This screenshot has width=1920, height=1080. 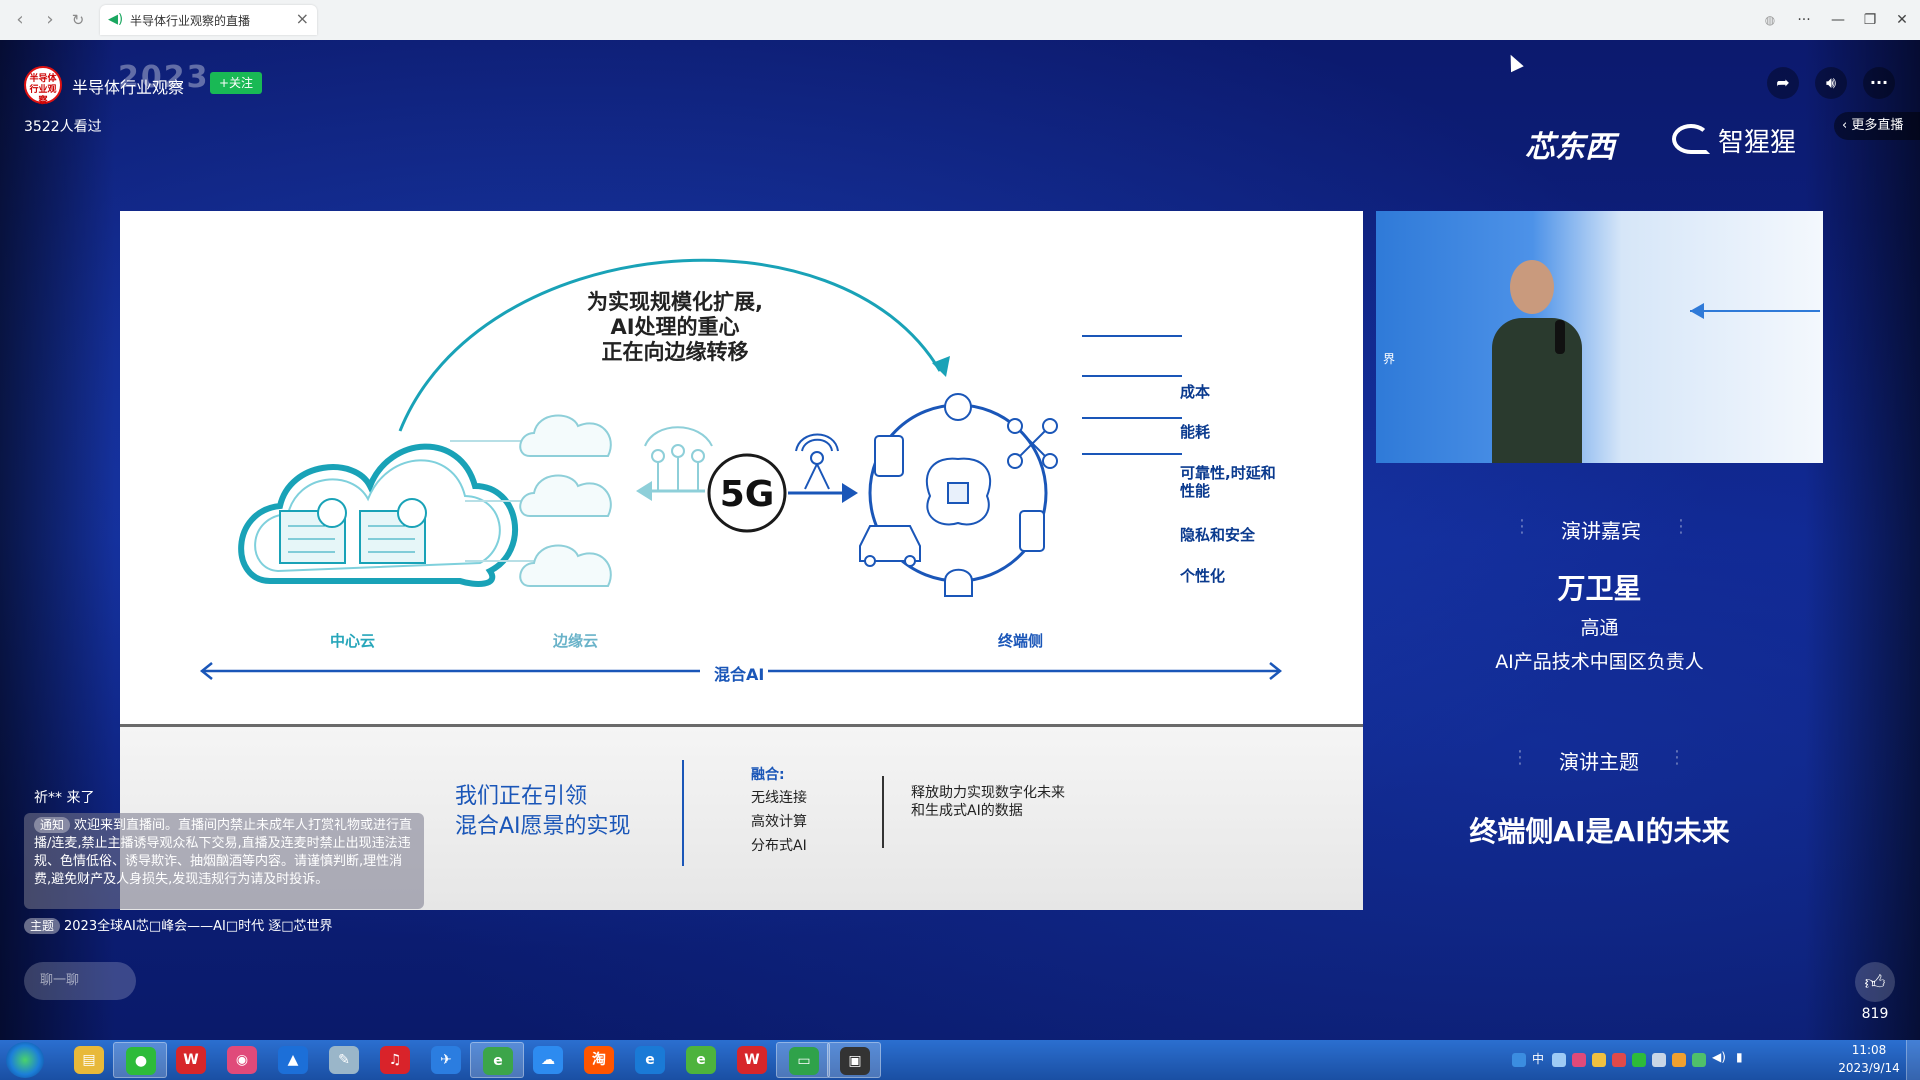 I want to click on audio-playing-icon: ◀), so click(x=116, y=19).